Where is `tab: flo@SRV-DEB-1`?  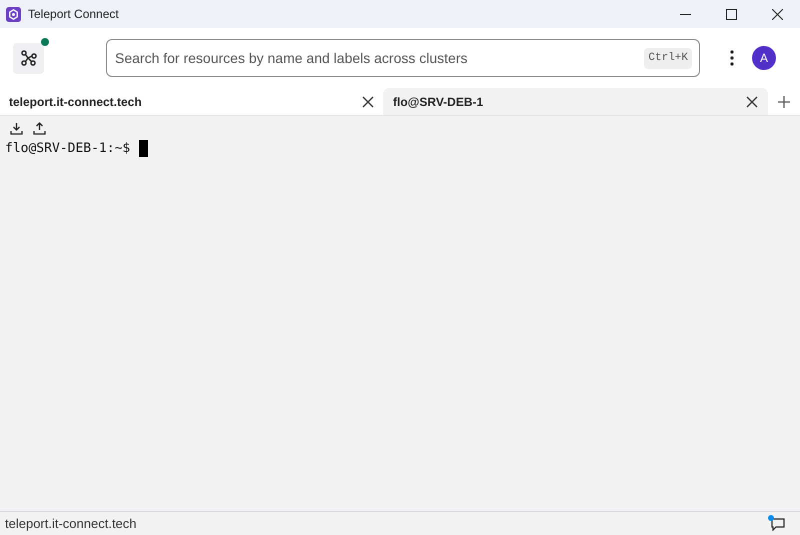 tab: flo@SRV-DEB-1 is located at coordinates (575, 101).